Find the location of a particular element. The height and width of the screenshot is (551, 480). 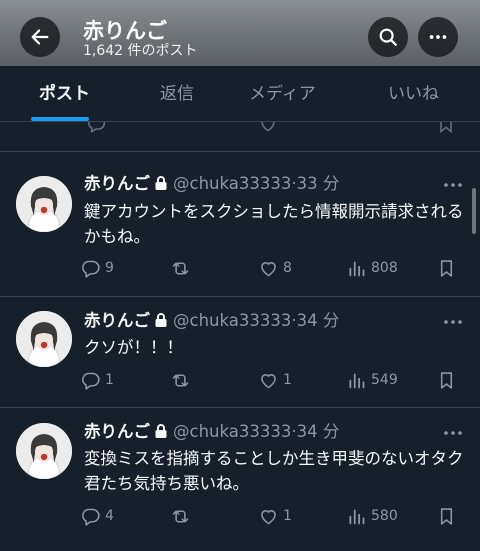

views-button: 808 is located at coordinates (372, 268).